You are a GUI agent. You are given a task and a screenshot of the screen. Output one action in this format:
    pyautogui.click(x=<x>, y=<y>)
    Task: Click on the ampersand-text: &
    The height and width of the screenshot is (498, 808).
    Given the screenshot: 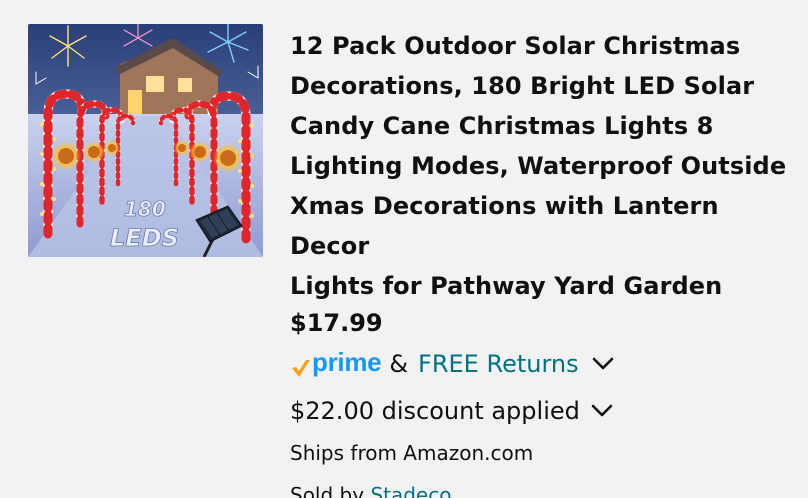 What is the action you would take?
    pyautogui.click(x=399, y=364)
    